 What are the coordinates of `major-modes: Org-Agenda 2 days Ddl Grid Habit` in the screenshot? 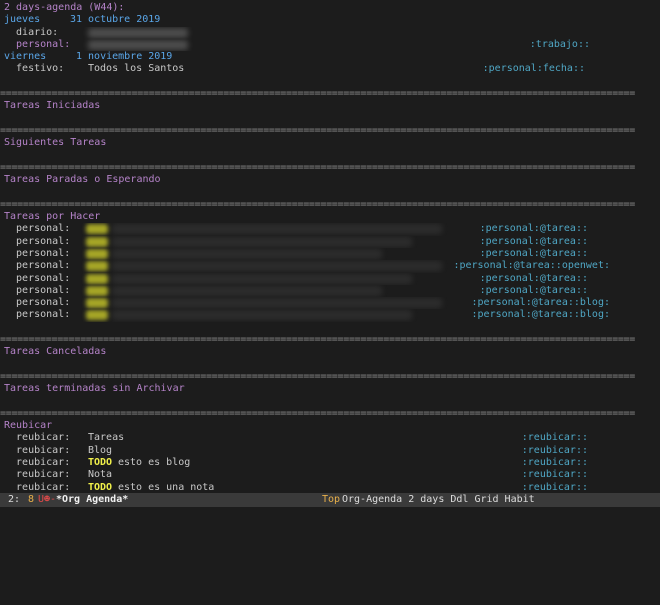 It's located at (438, 500).